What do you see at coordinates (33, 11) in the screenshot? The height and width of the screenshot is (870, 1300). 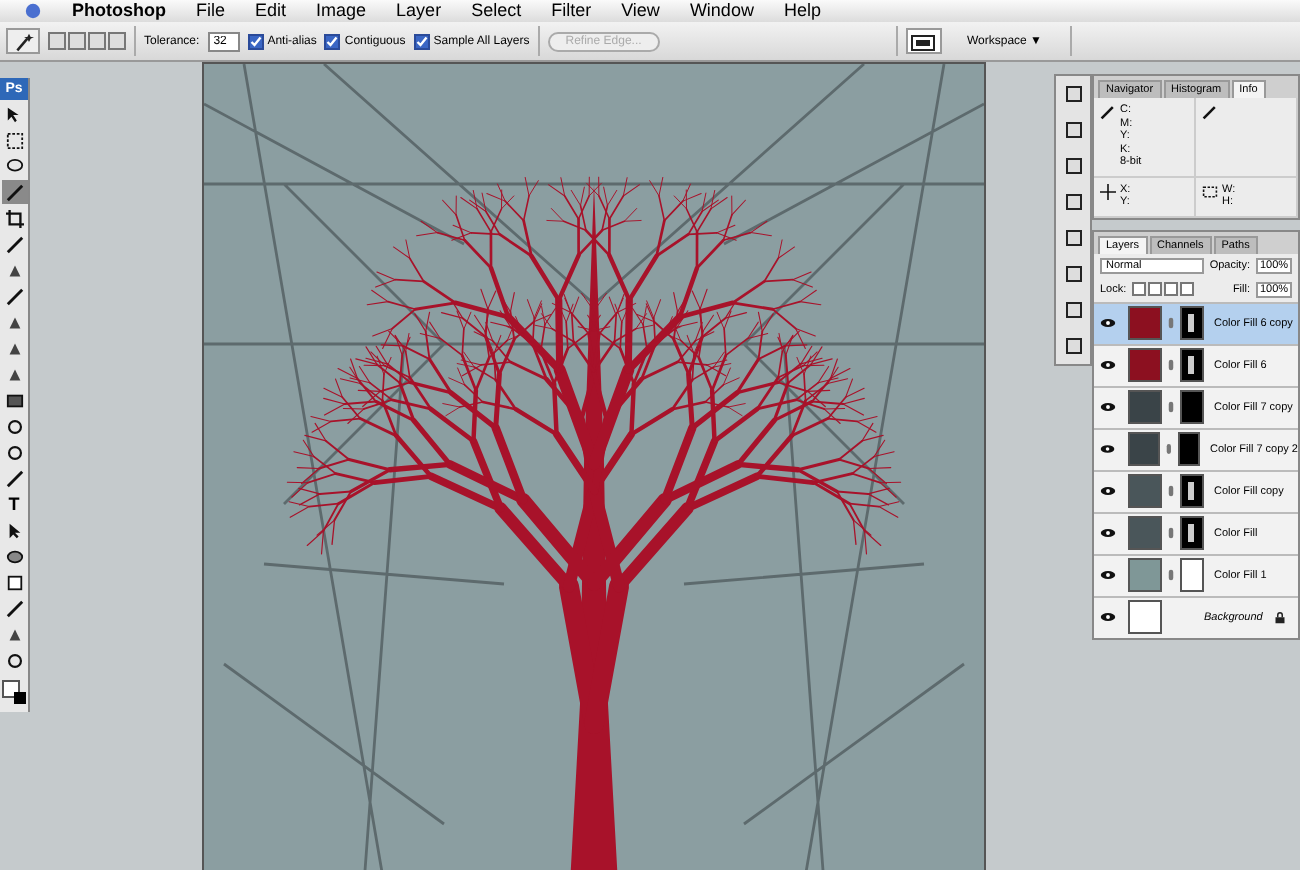 I see `apple-icon` at bounding box center [33, 11].